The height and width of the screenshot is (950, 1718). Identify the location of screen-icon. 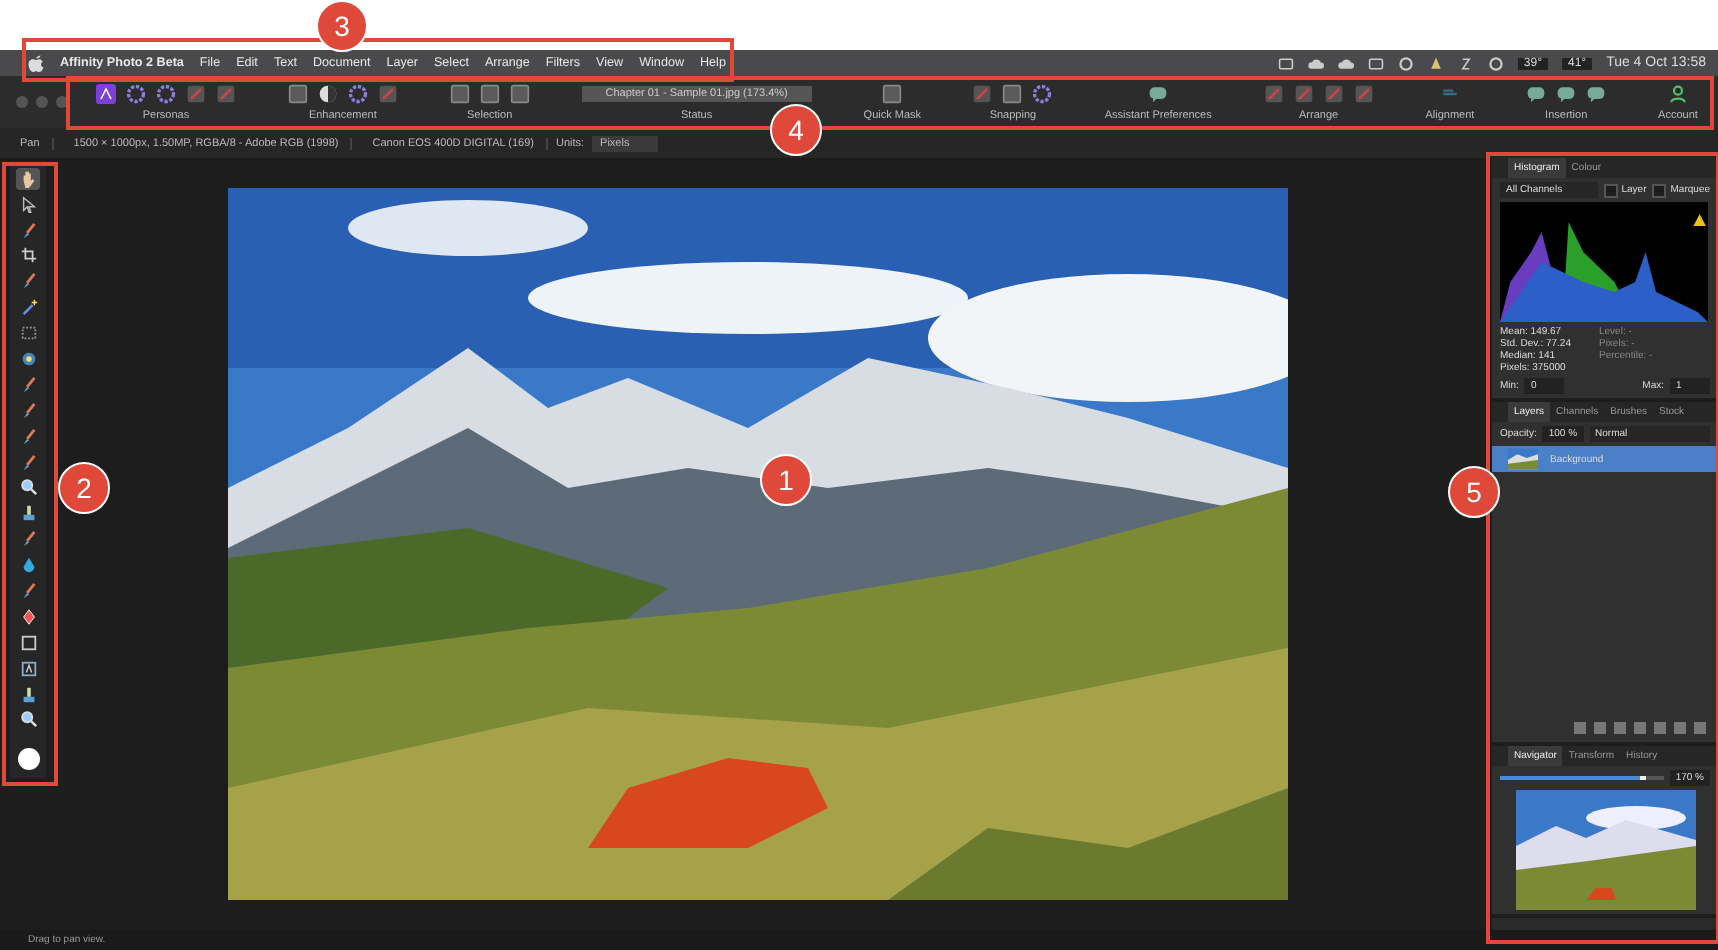
(1285, 63).